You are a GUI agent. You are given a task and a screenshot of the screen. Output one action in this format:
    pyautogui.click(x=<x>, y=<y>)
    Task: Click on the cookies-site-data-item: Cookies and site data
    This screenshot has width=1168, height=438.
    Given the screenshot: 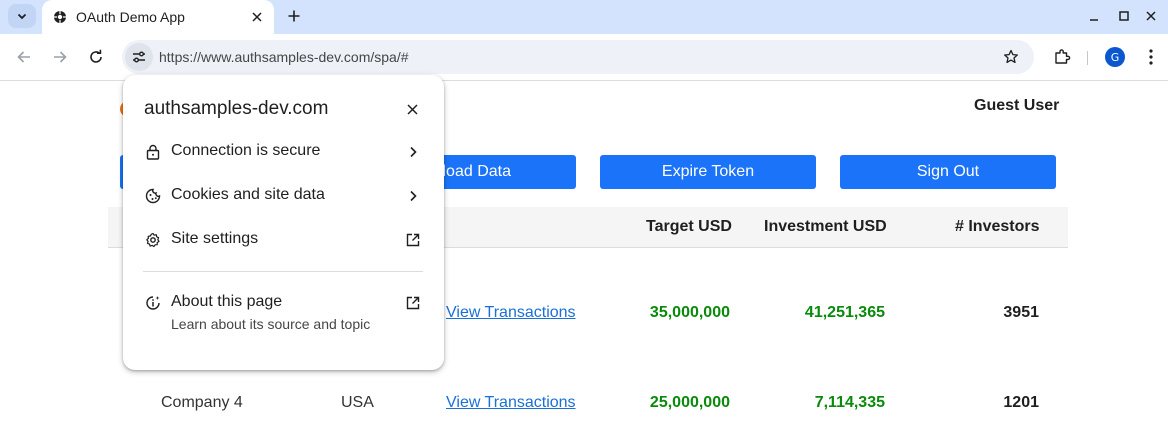 What is the action you would take?
    pyautogui.click(x=283, y=196)
    